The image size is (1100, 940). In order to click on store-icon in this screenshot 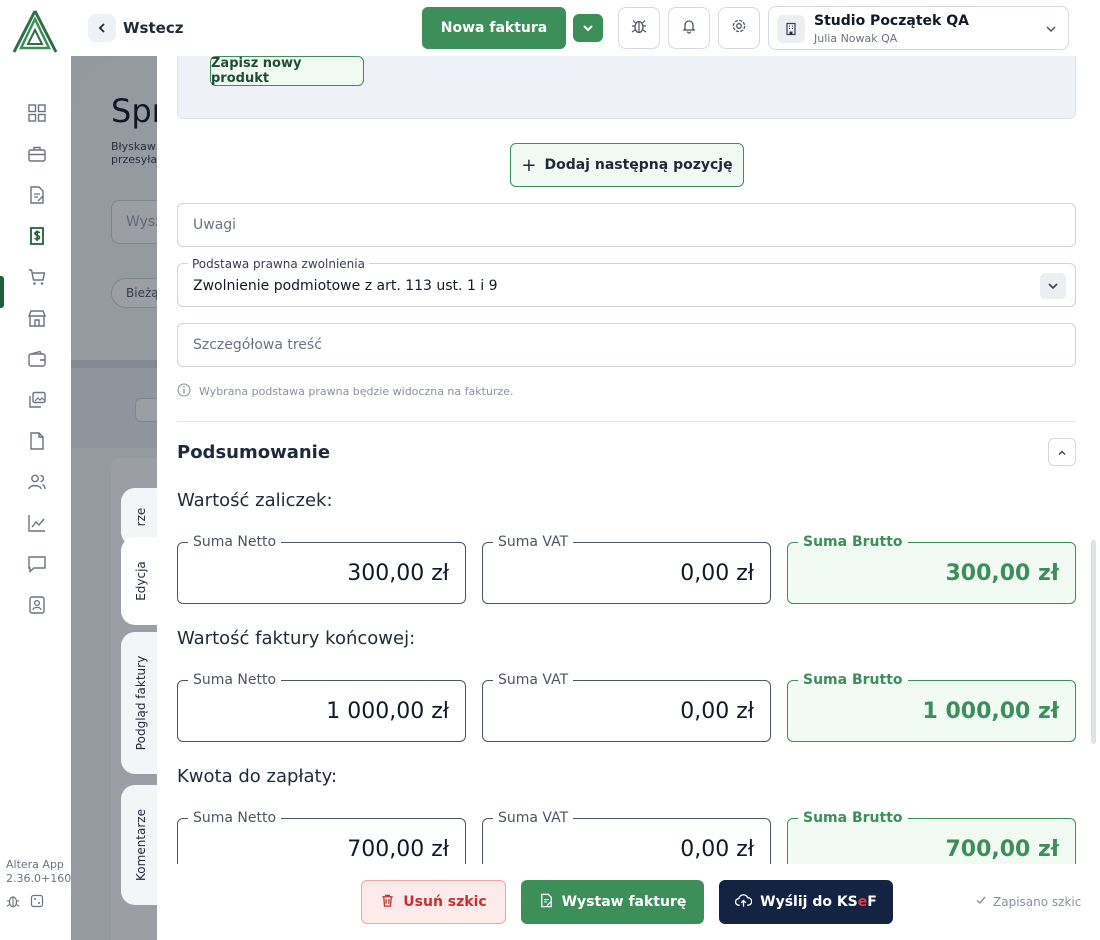, I will do `click(37, 318)`.